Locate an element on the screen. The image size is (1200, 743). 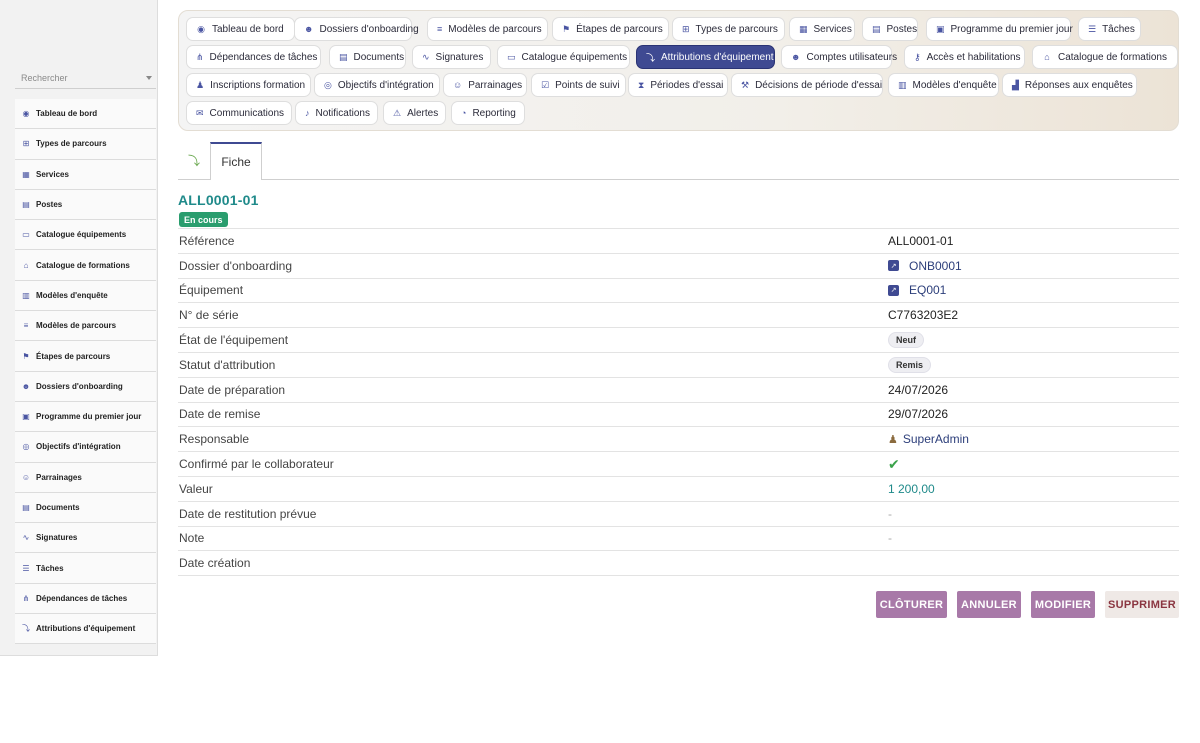
nav-catalogue-de-formations: ⌂ Catalogue de formations is located at coordinates (1105, 57).